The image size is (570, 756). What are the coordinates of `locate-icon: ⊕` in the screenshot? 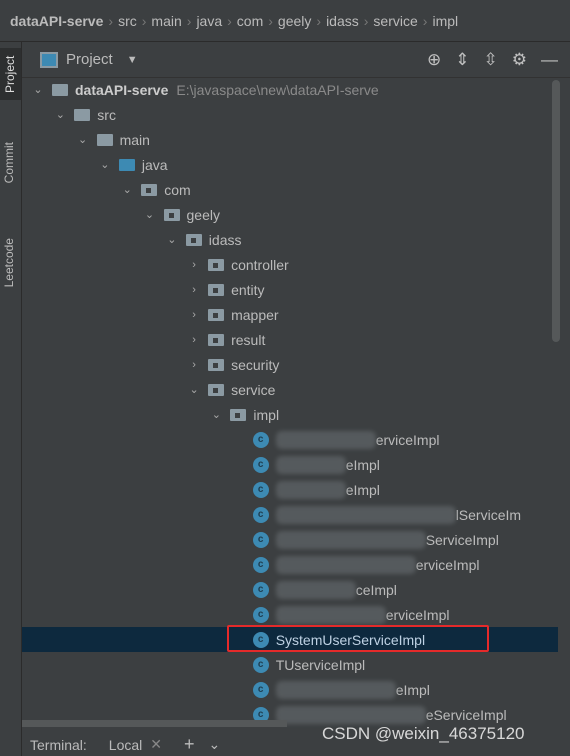 It's located at (434, 60).